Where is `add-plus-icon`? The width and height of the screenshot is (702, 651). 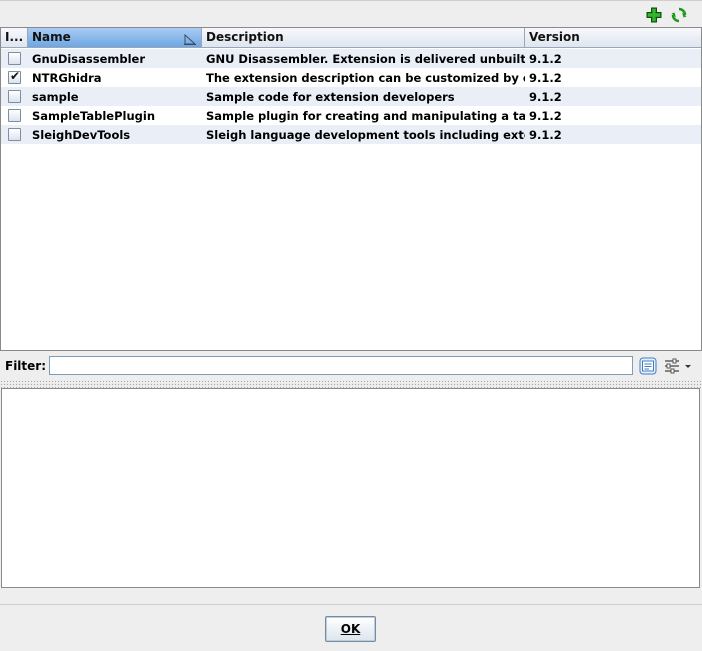 add-plus-icon is located at coordinates (654, 15).